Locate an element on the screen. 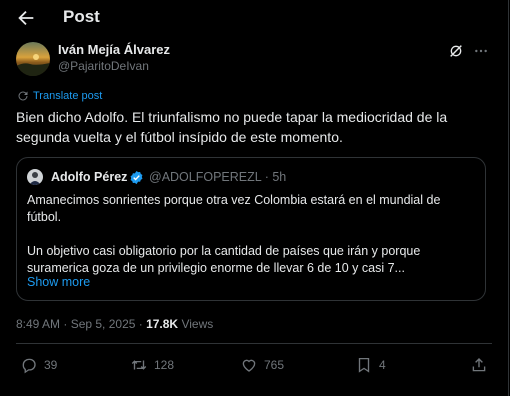 This screenshot has height=396, width=510. author-handle: @PajaritoDeIvan is located at coordinates (103, 66).